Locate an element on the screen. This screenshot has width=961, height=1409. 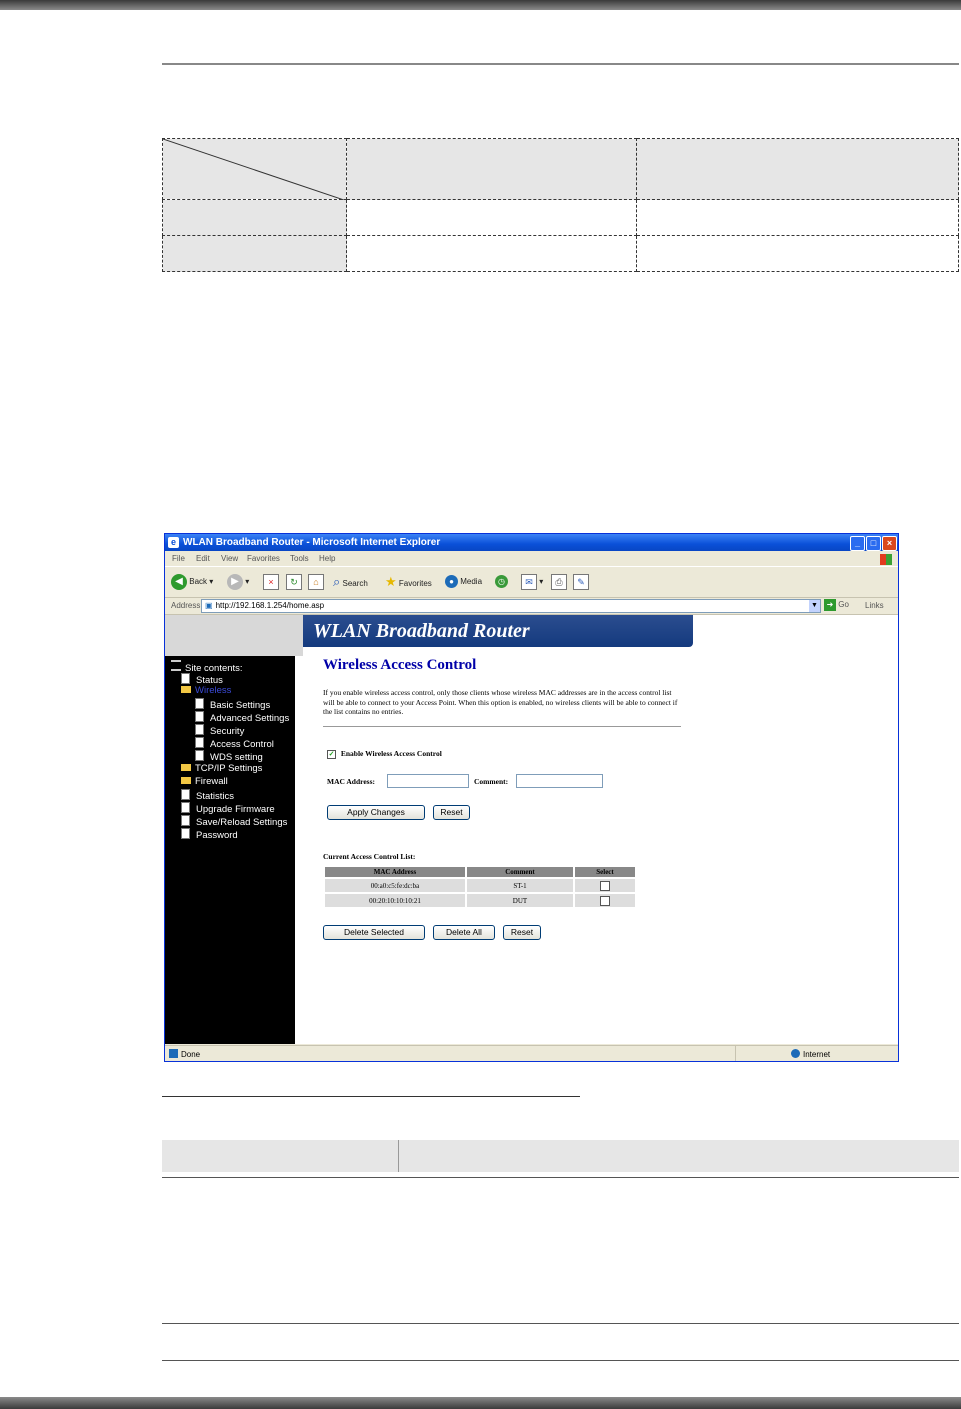
print-button: ⎙ is located at coordinates (559, 582).